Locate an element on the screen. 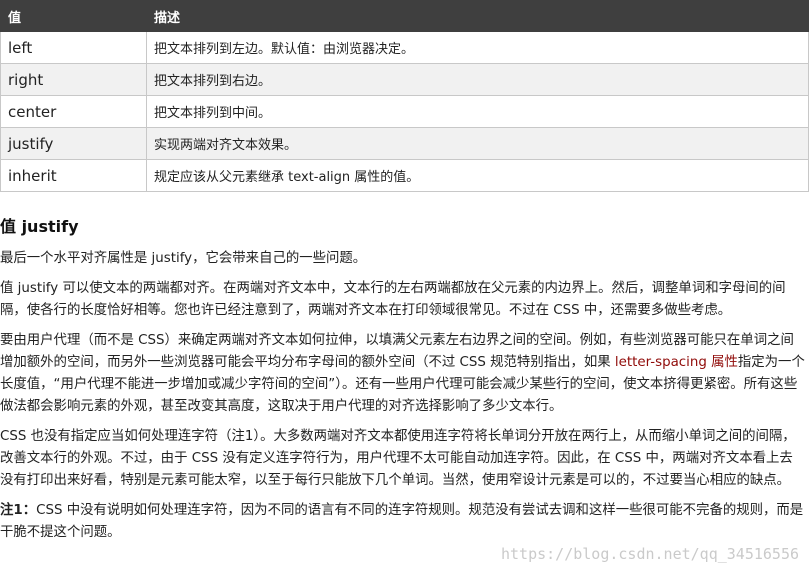 This screenshot has height=577, width=811. table-row: left 把文本排列到左边。默认值：由浏览器决定。 is located at coordinates (404, 47).